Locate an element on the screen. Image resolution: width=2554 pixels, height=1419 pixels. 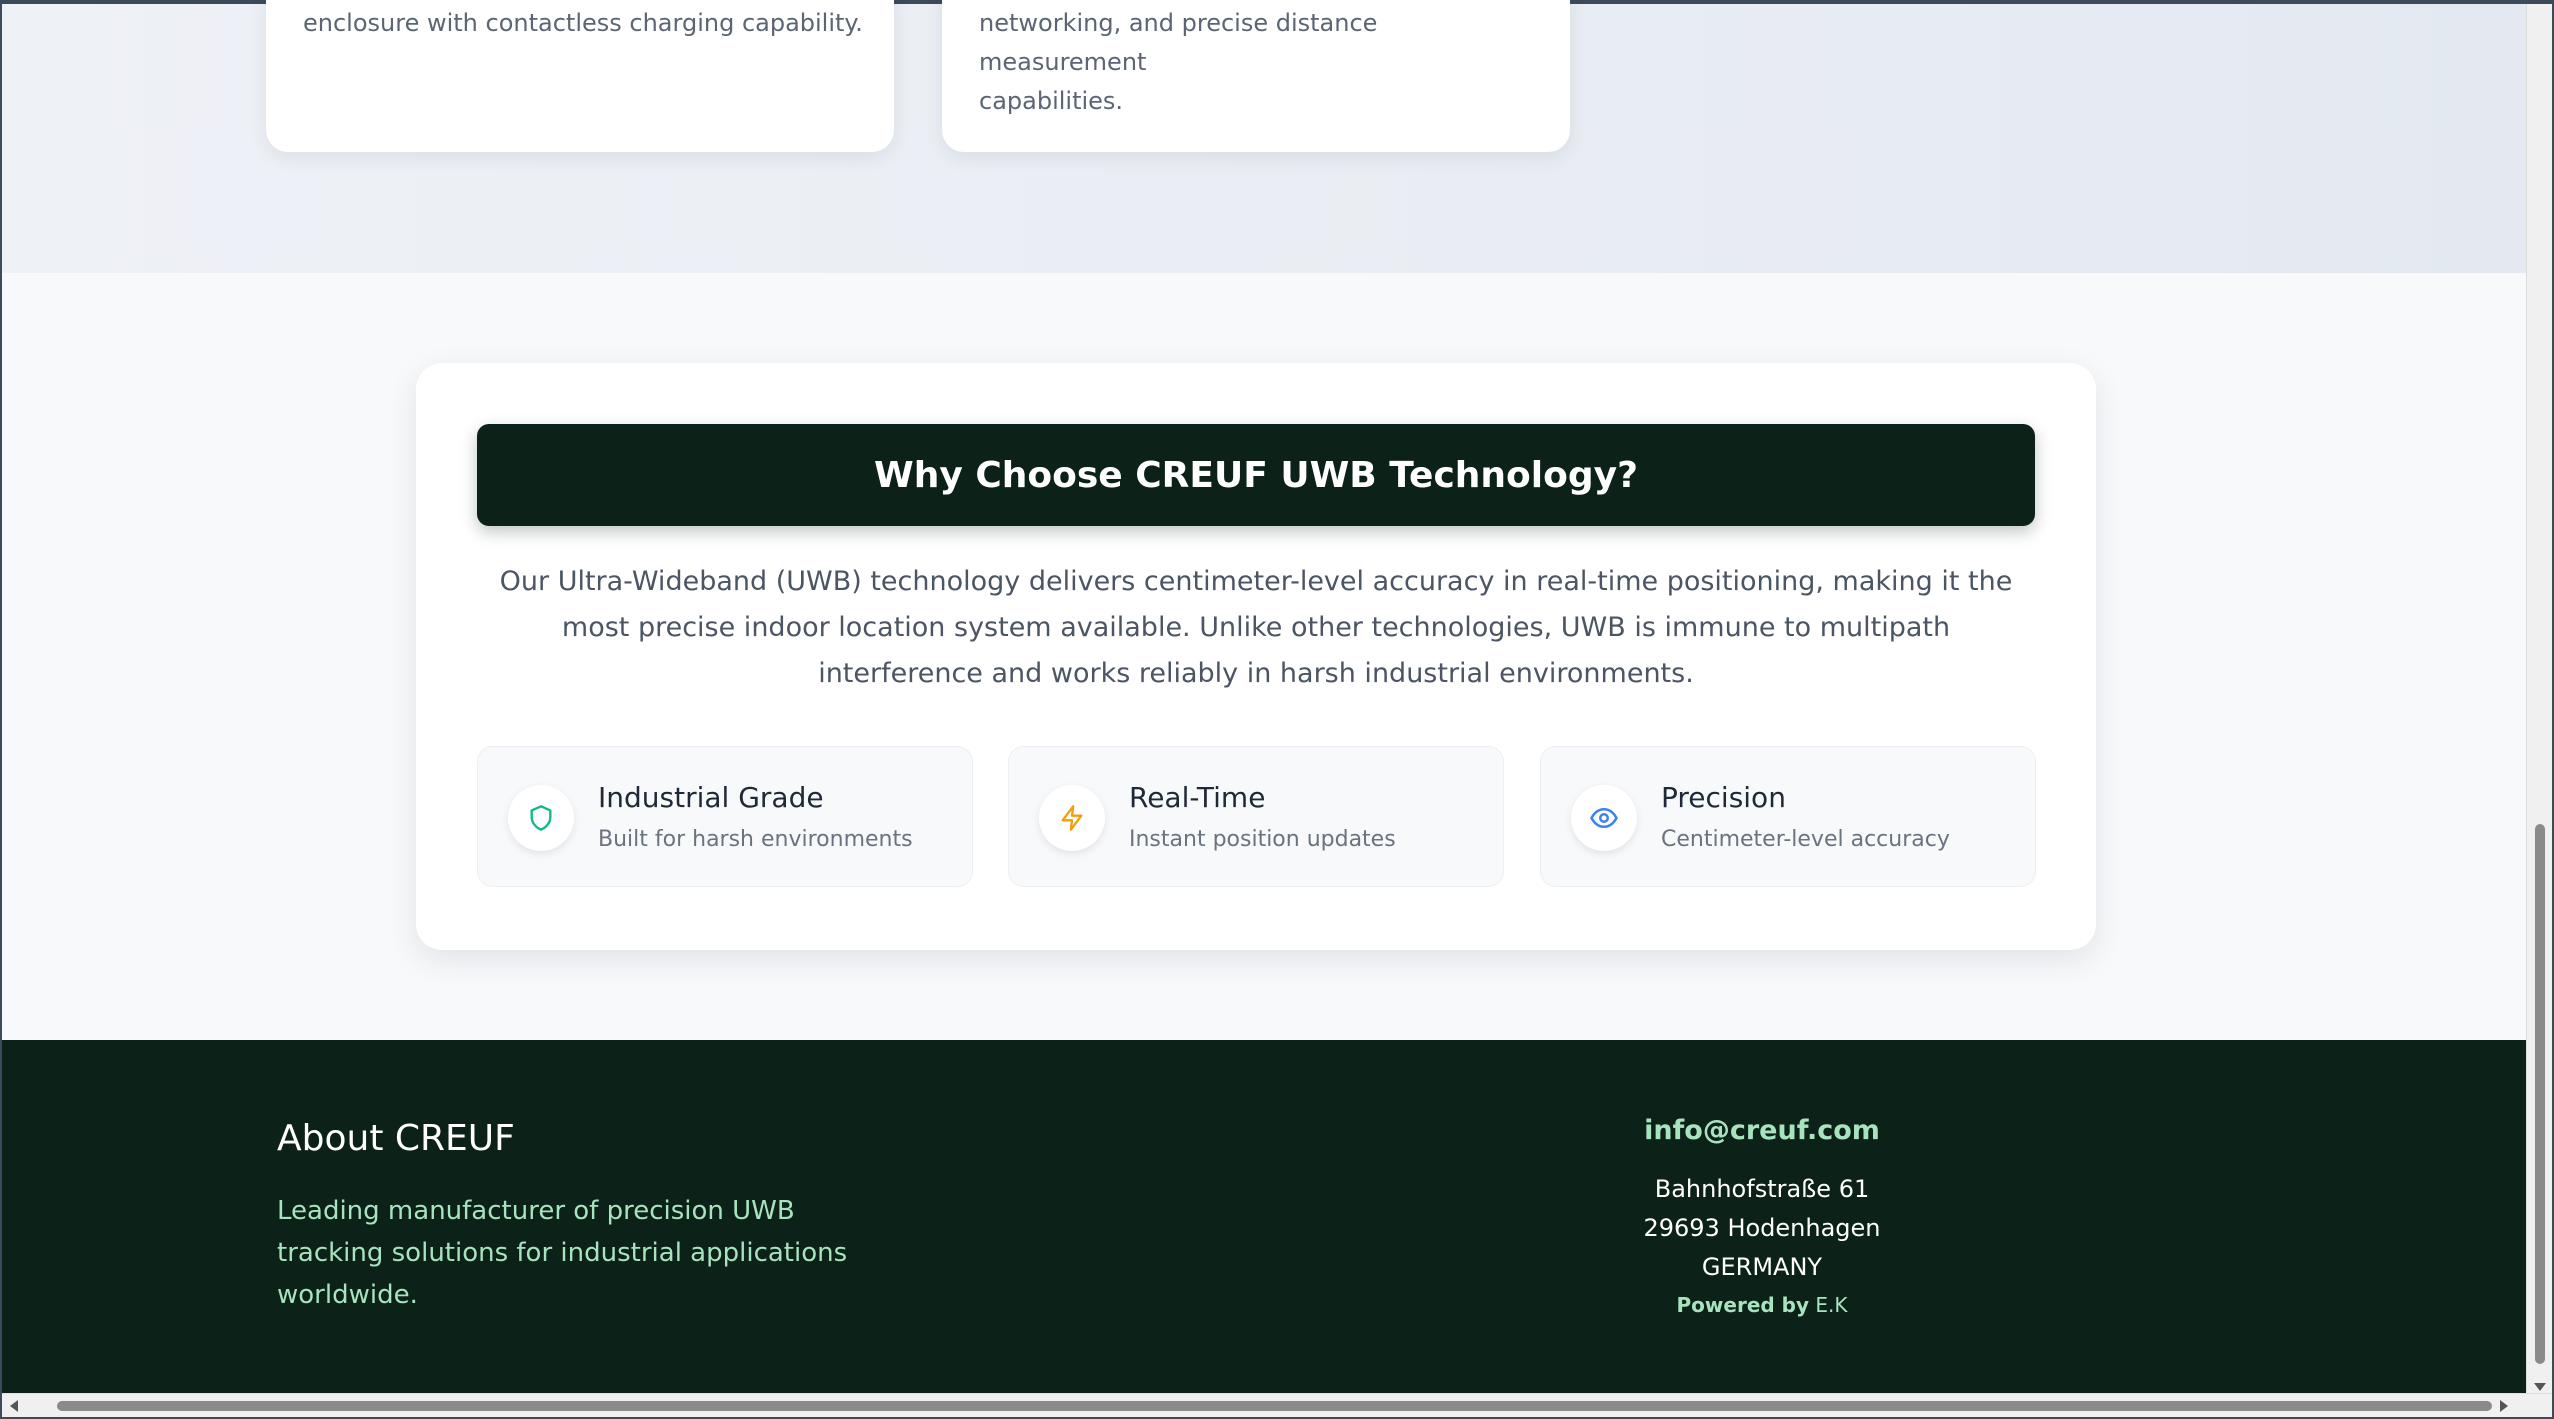
scroll-down-arrow-icon is located at coordinates (2540, 1387).